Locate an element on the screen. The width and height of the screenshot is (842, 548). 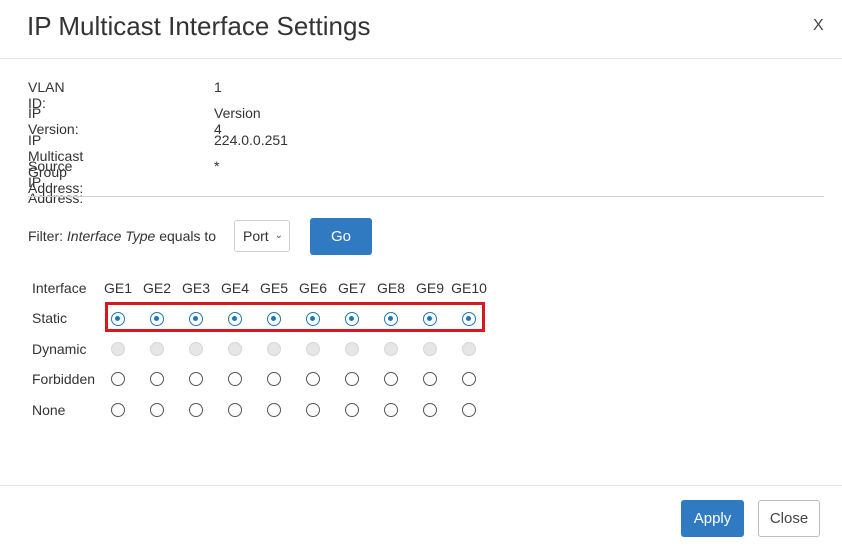
radio-none-ge3 is located at coordinates (196, 410).